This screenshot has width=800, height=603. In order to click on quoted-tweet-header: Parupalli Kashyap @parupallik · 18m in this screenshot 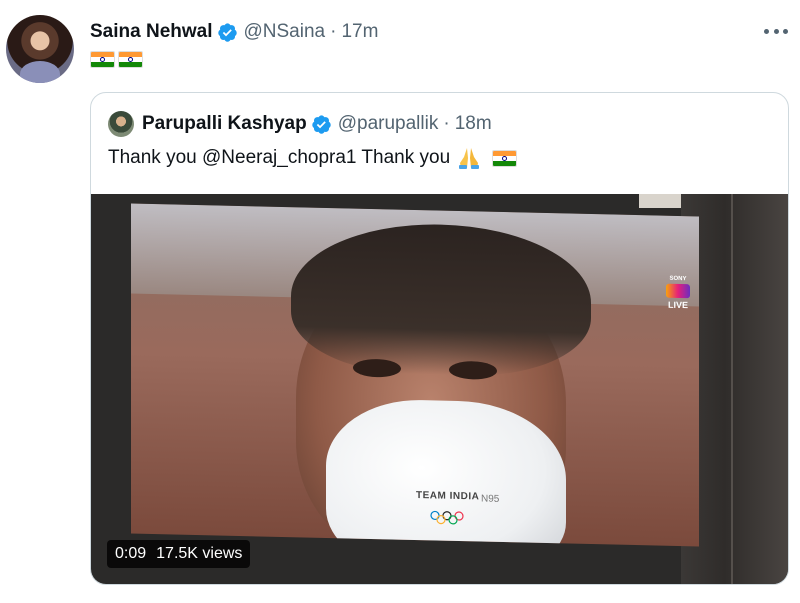, I will do `click(300, 124)`.